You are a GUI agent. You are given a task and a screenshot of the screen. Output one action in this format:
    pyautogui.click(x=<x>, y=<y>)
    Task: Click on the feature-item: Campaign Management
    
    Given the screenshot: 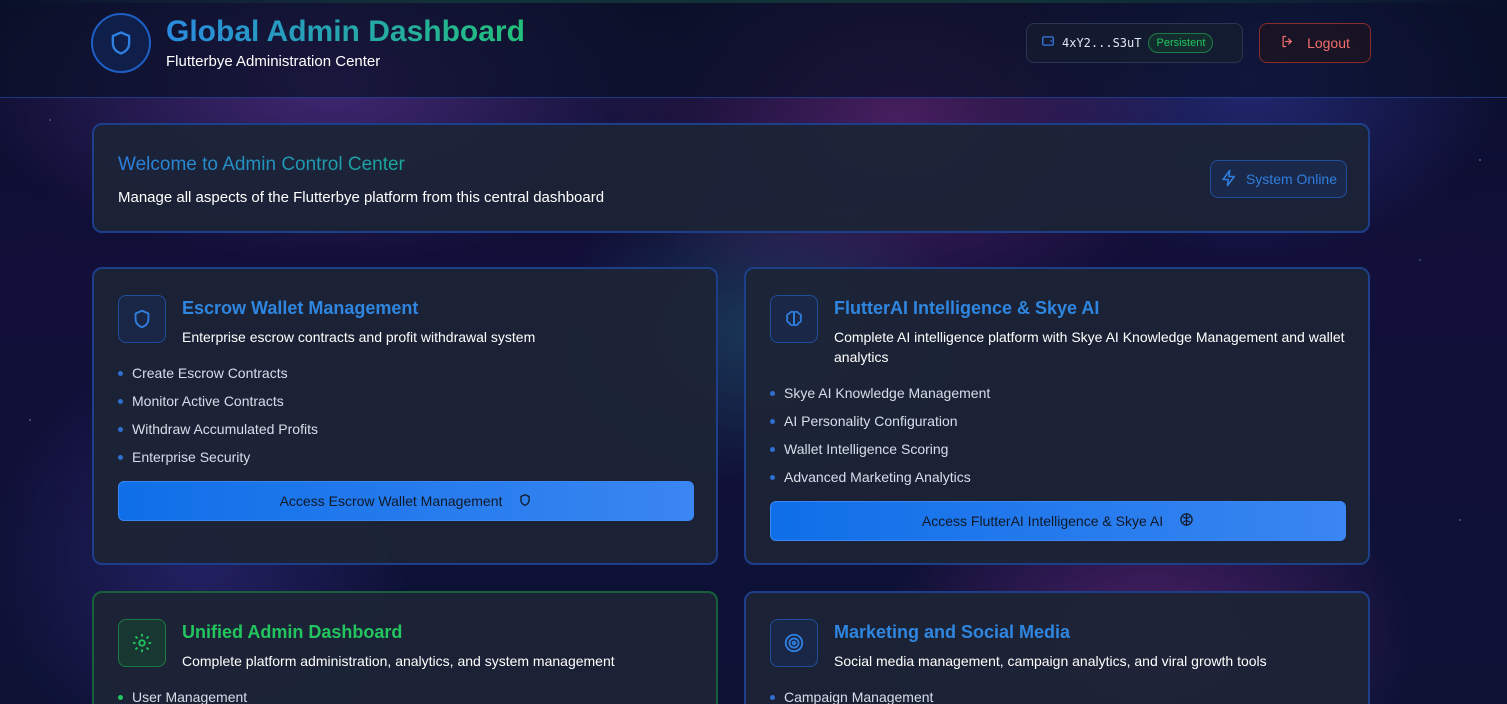 What is the action you would take?
    pyautogui.click(x=851, y=695)
    